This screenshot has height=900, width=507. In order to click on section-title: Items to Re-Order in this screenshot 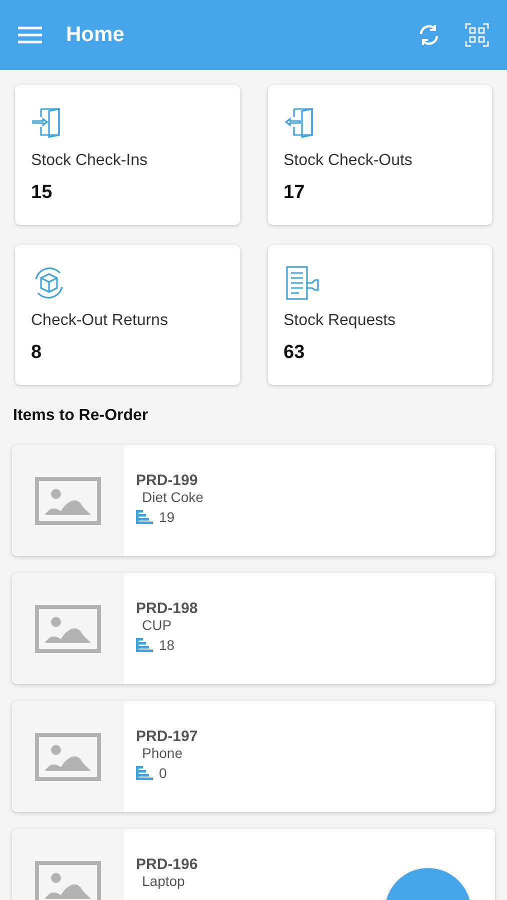, I will do `click(80, 416)`.